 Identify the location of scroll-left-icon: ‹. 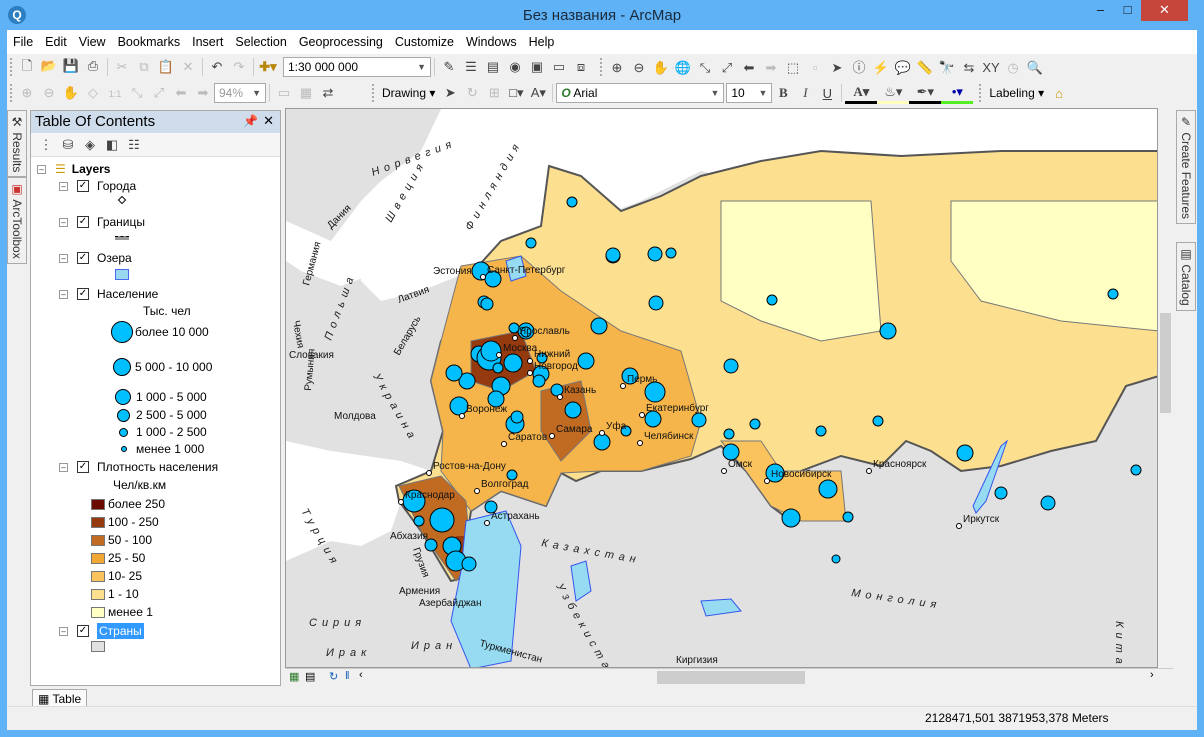
(361, 675).